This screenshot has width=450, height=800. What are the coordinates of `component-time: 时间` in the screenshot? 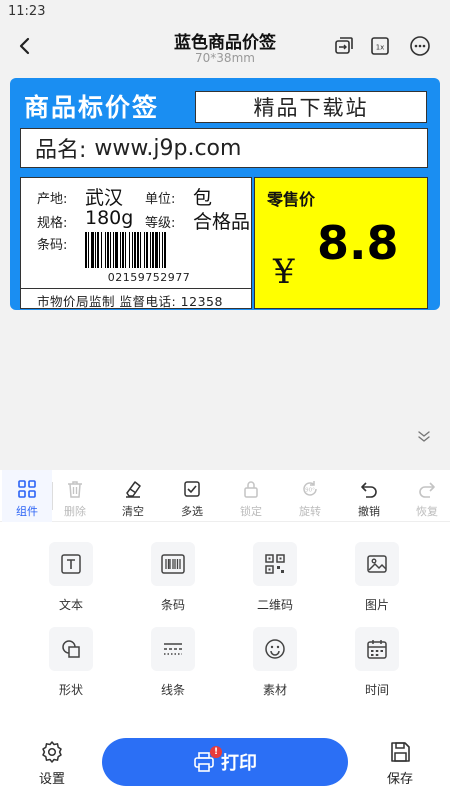 It's located at (377, 663).